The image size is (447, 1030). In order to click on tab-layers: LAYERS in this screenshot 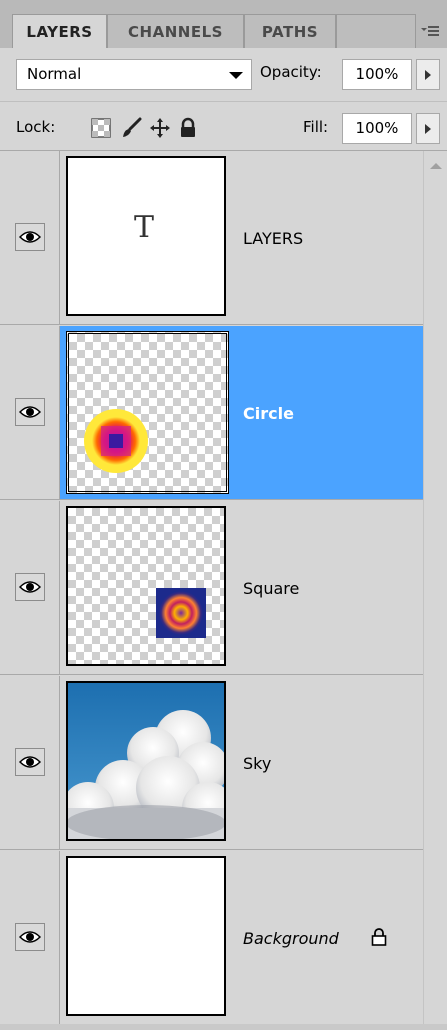, I will do `click(59, 31)`.